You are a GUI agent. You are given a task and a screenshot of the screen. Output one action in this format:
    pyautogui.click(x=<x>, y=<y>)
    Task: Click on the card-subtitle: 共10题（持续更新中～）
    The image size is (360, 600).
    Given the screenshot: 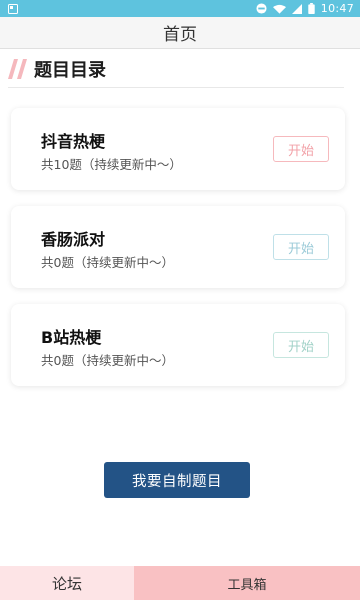 What is the action you would take?
    pyautogui.click(x=111, y=164)
    